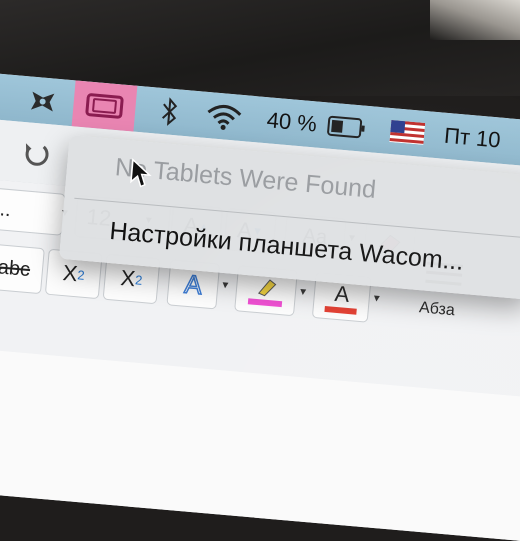 This screenshot has width=520, height=541. Describe the element at coordinates (16, 268) in the screenshot. I see `strikethrough-label: abc` at that location.